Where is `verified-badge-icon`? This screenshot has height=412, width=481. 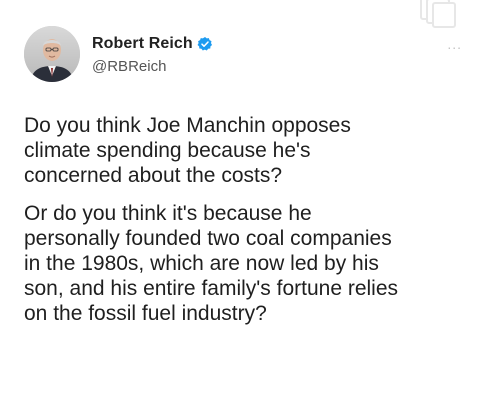
verified-badge-icon is located at coordinates (205, 44).